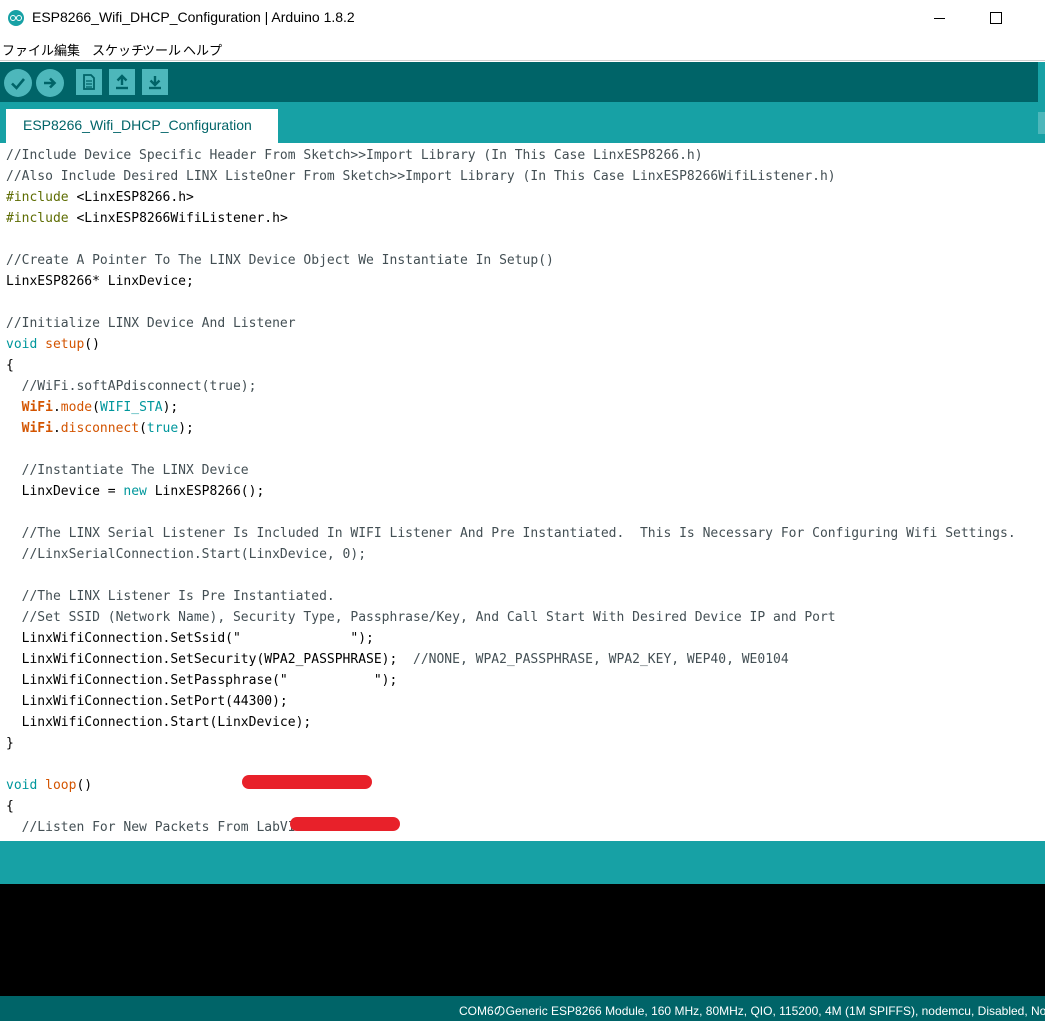  I want to click on minimize-button, so click(939, 18).